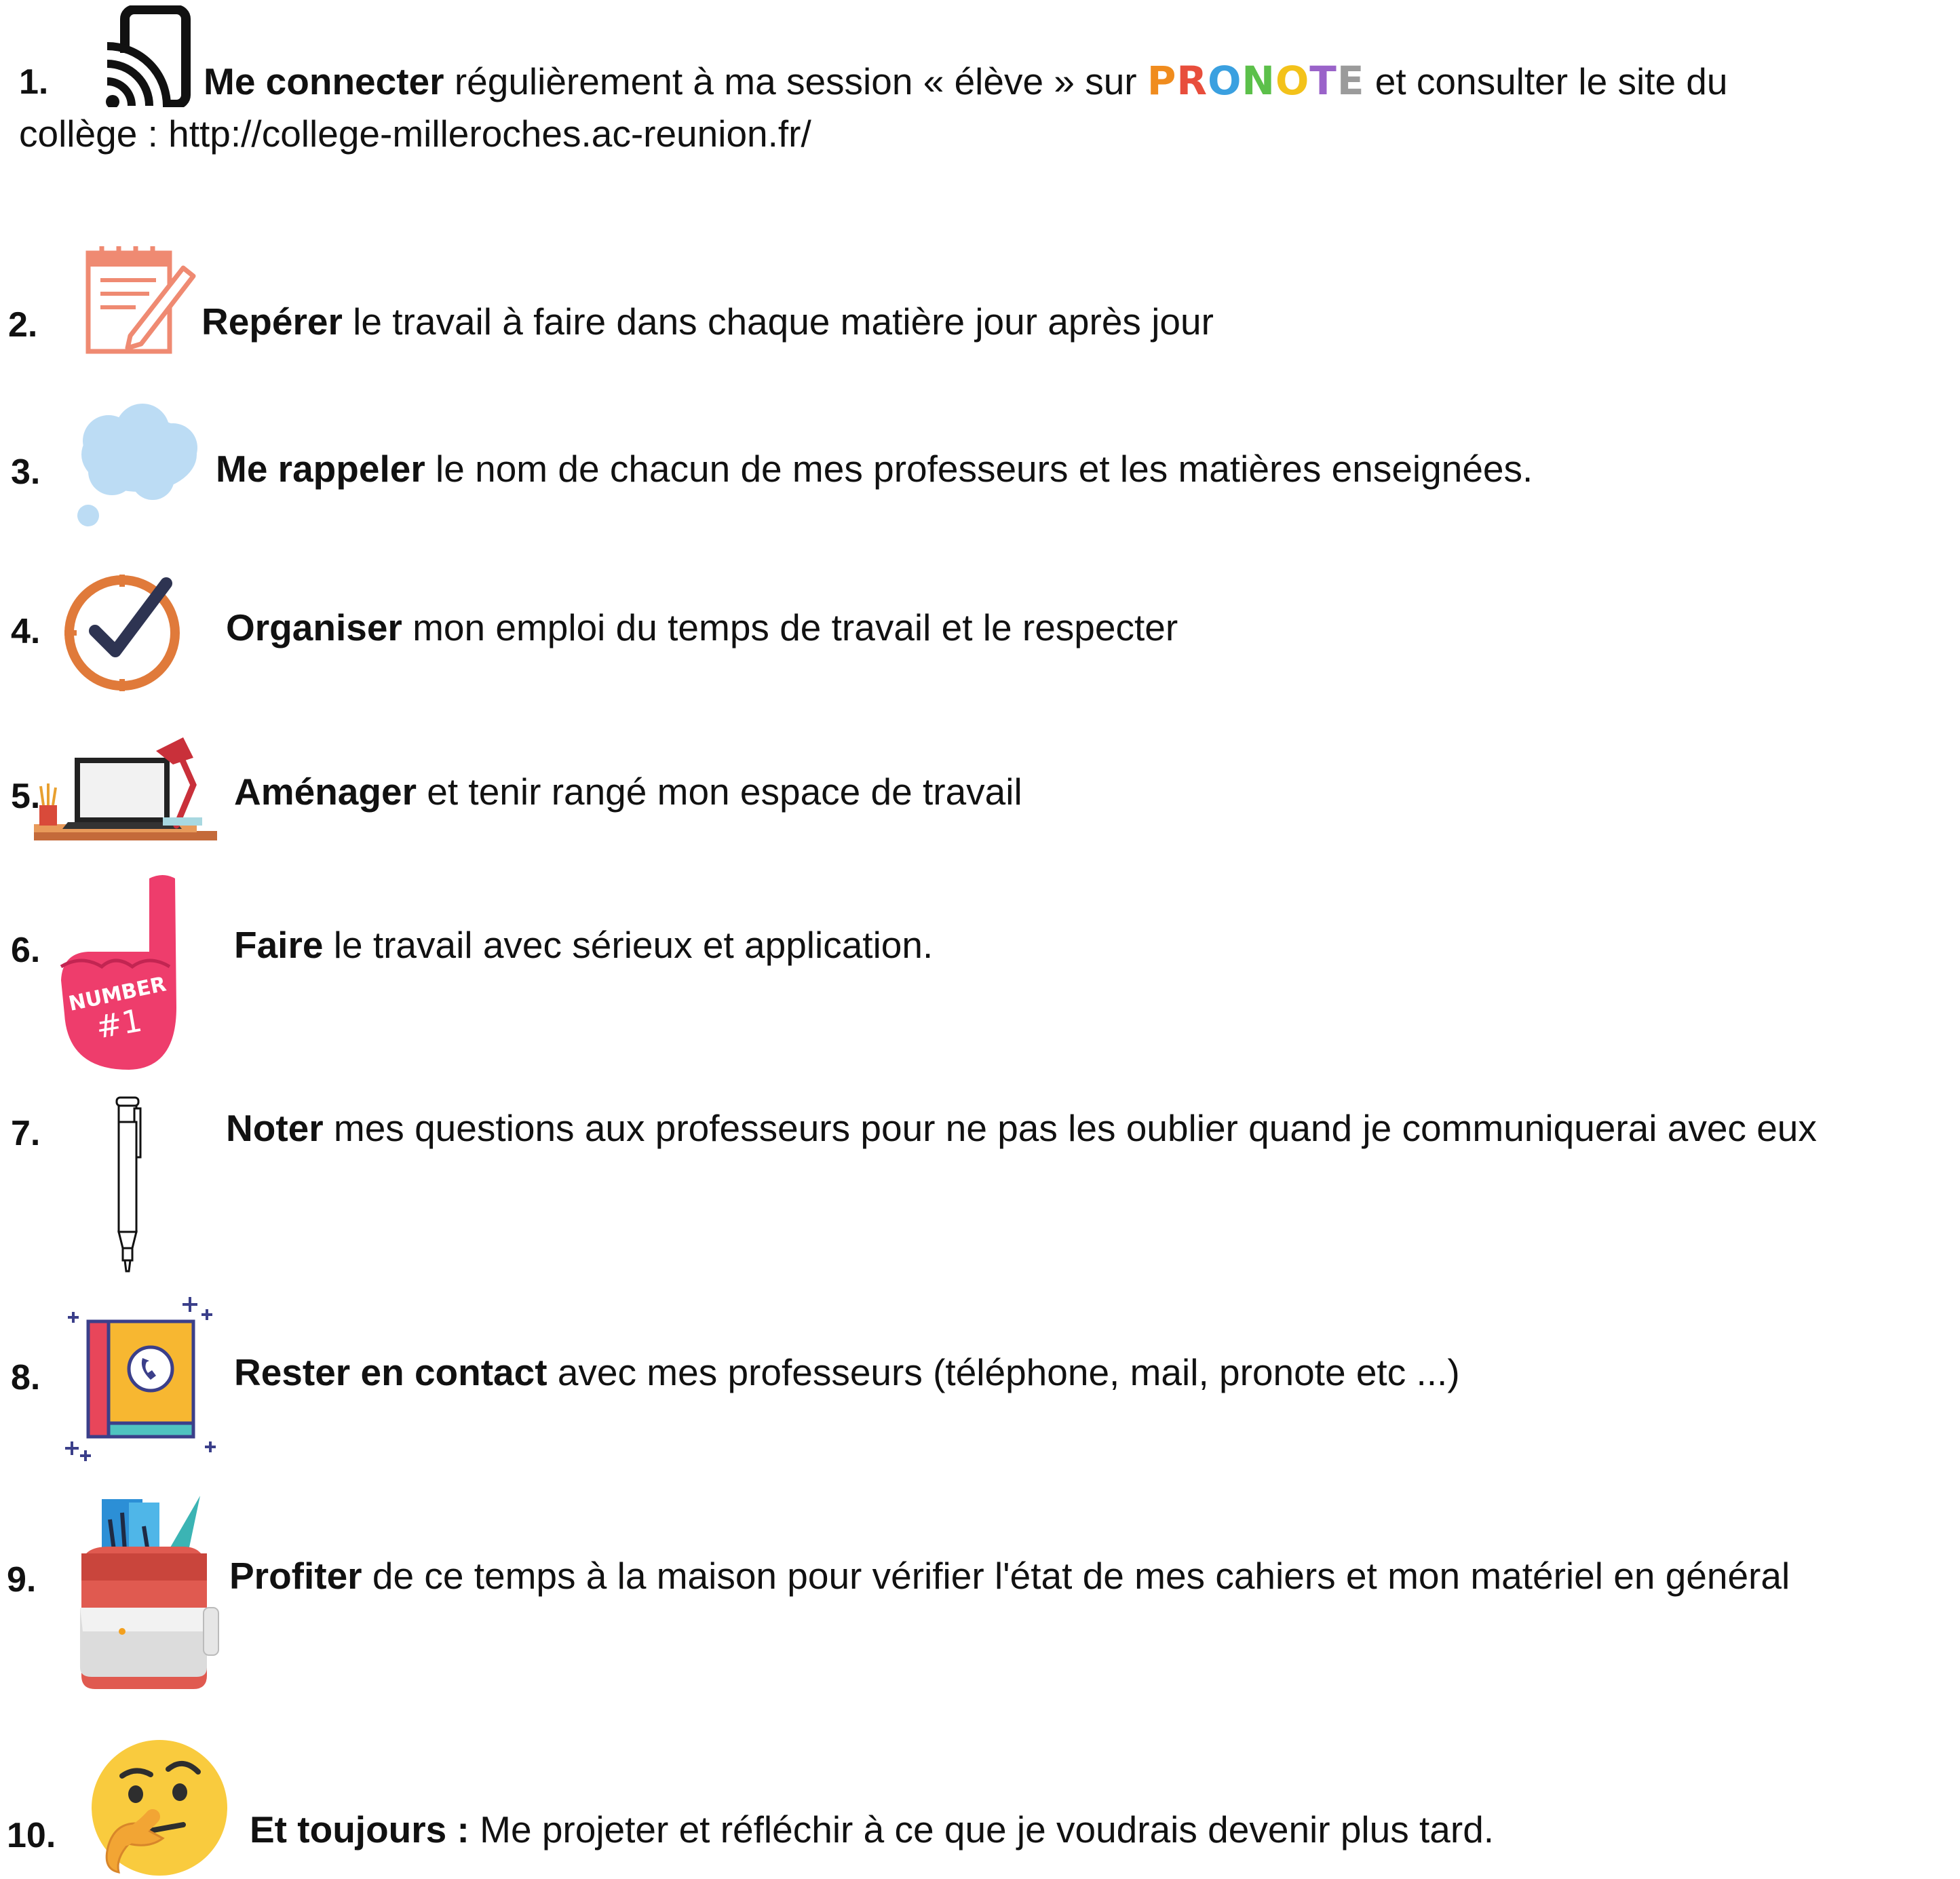 The image size is (1960, 1879). Describe the element at coordinates (26, 631) in the screenshot. I see `item-number: 4.` at that location.